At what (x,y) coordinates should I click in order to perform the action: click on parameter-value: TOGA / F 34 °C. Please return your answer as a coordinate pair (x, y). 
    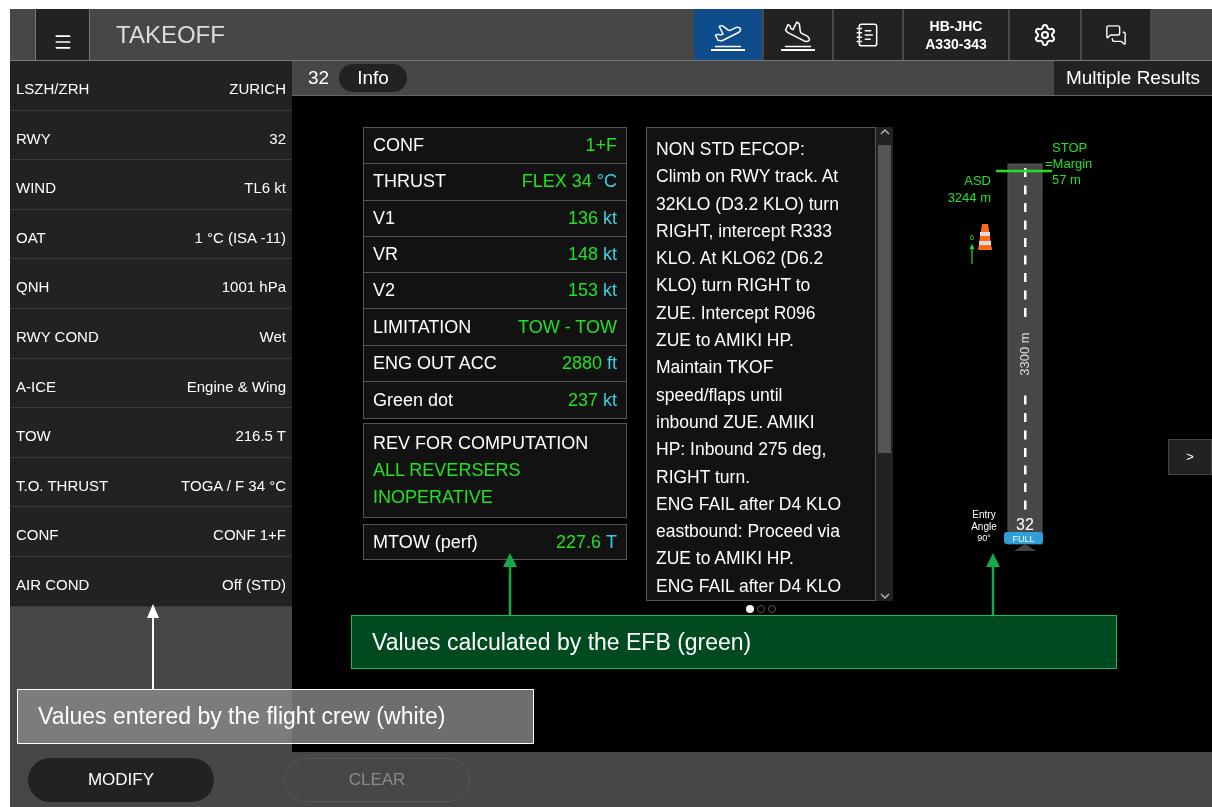
    Looking at the image, I should click on (233, 485).